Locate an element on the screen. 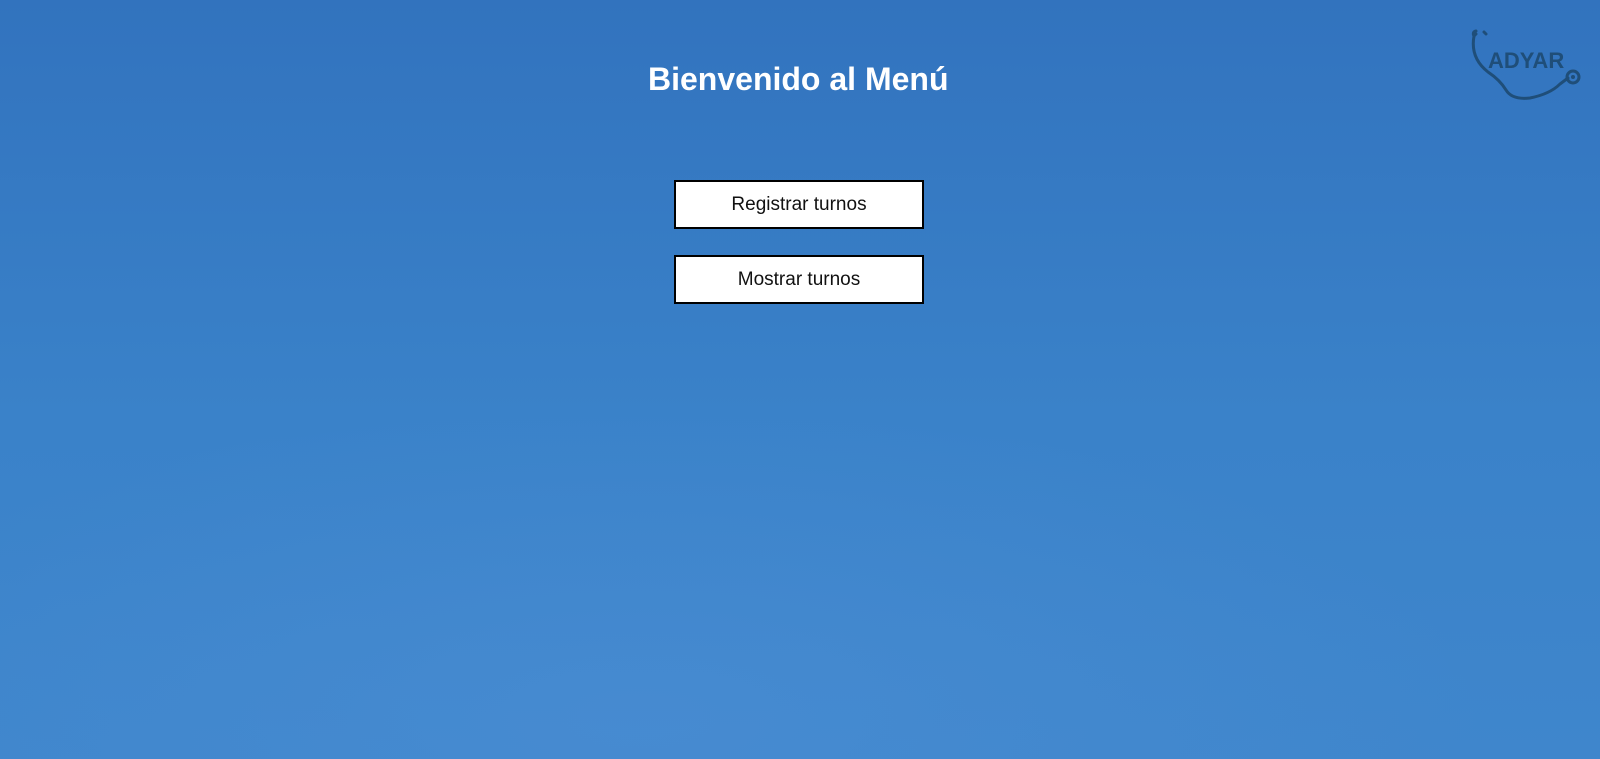 Image resolution: width=1600 pixels, height=759 pixels. page-title-text: Bienvenido al Menú is located at coordinates (798, 79).